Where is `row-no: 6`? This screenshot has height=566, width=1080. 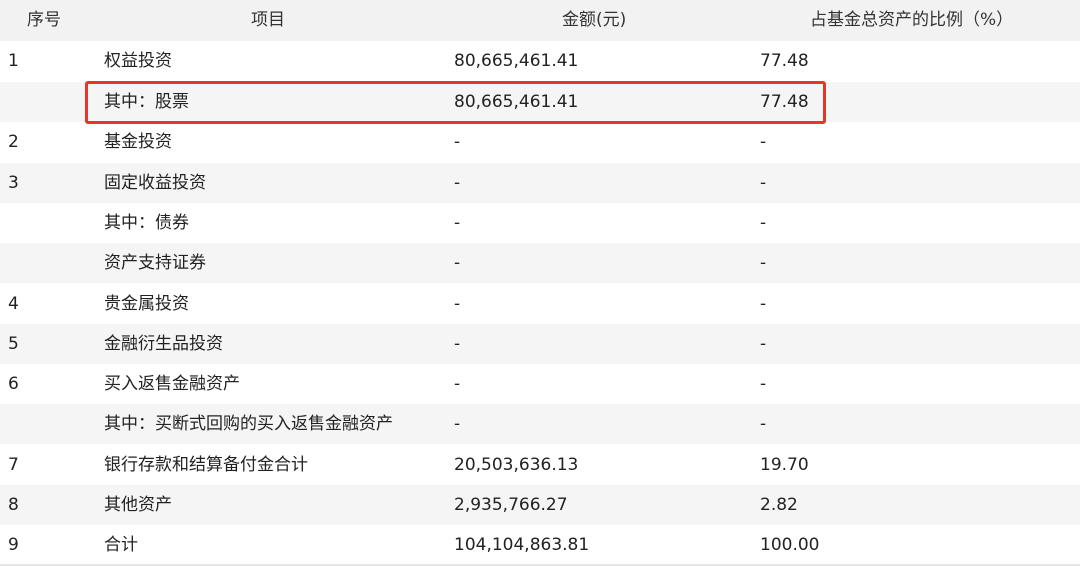
row-no: 6 is located at coordinates (13, 384).